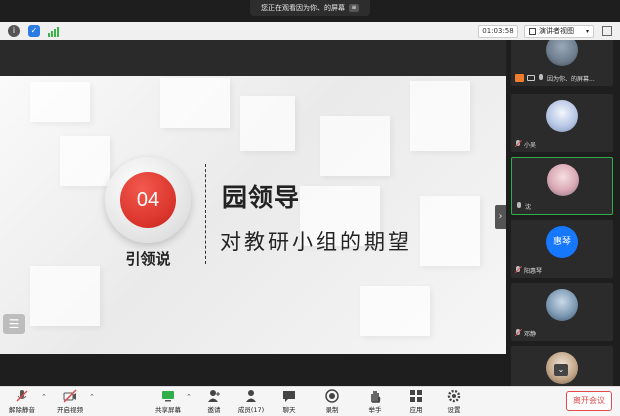 The height and width of the screenshot is (416, 620). I want to click on share-screen-button: 共享屏幕, so click(168, 402).